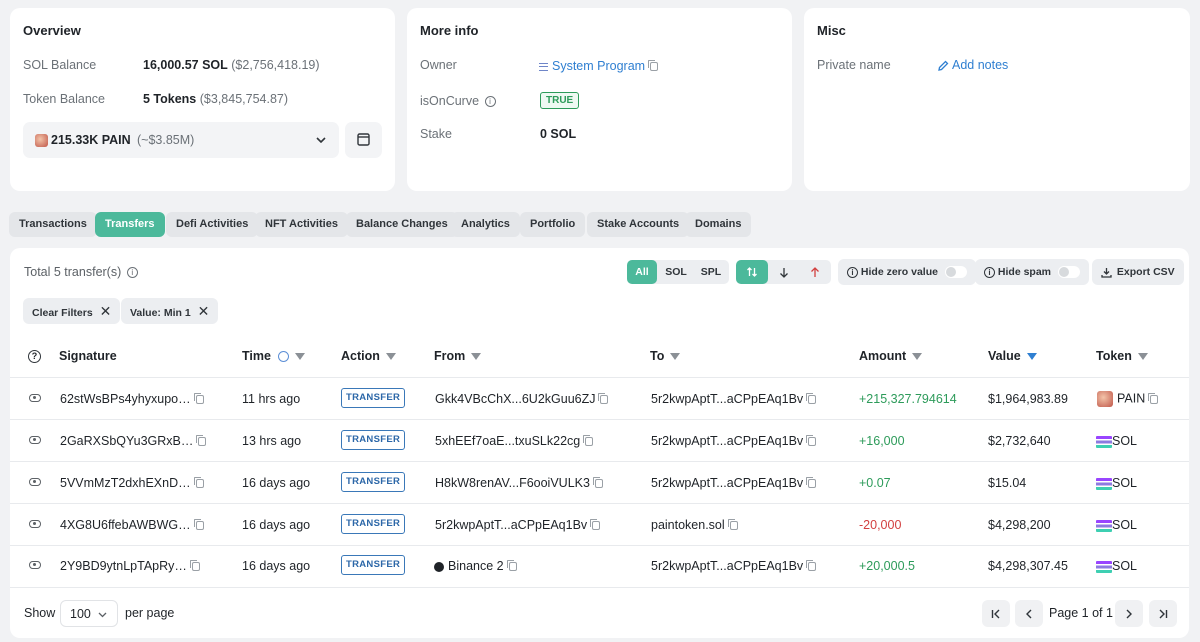  I want to click on from-text: 5xhEEf7oaE...txuSLk22cg, so click(507, 441).